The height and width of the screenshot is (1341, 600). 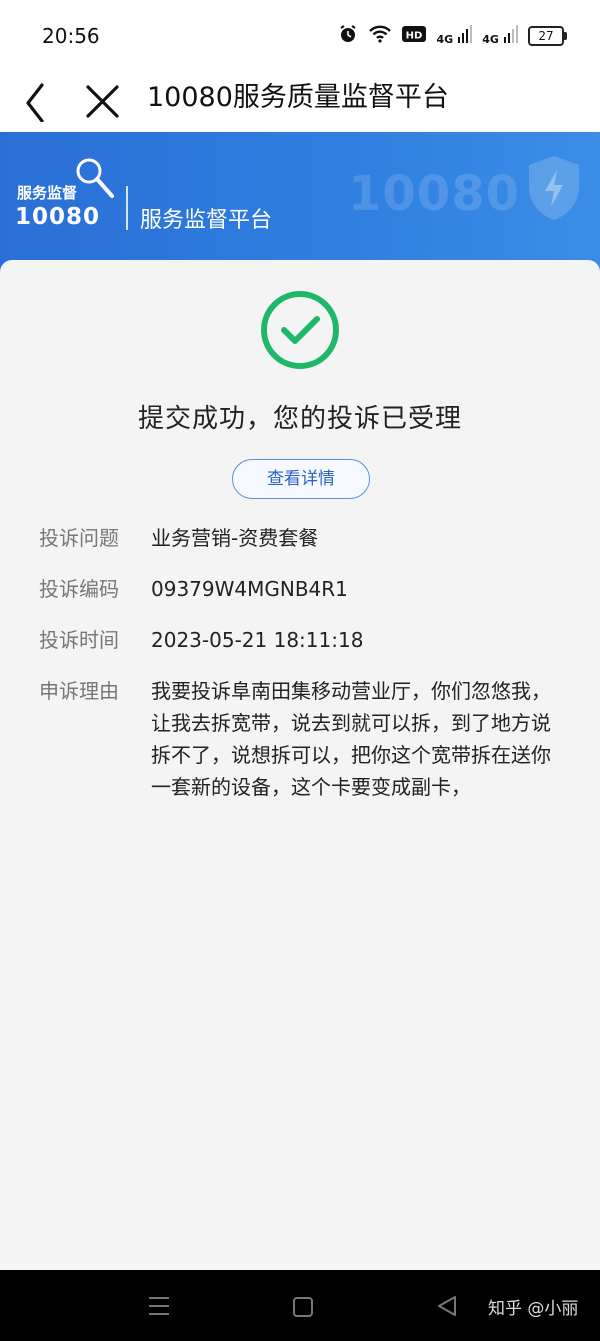 What do you see at coordinates (127, 208) in the screenshot?
I see `banner-divider` at bounding box center [127, 208].